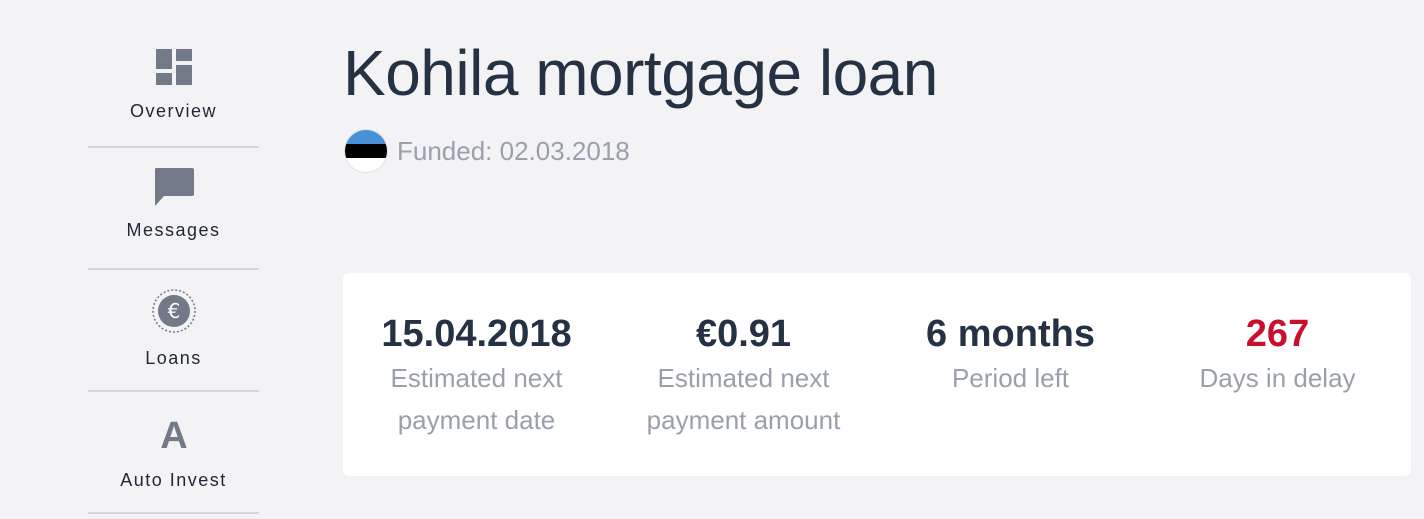 The height and width of the screenshot is (519, 1424). I want to click on stat-label: Period left, so click(1010, 378).